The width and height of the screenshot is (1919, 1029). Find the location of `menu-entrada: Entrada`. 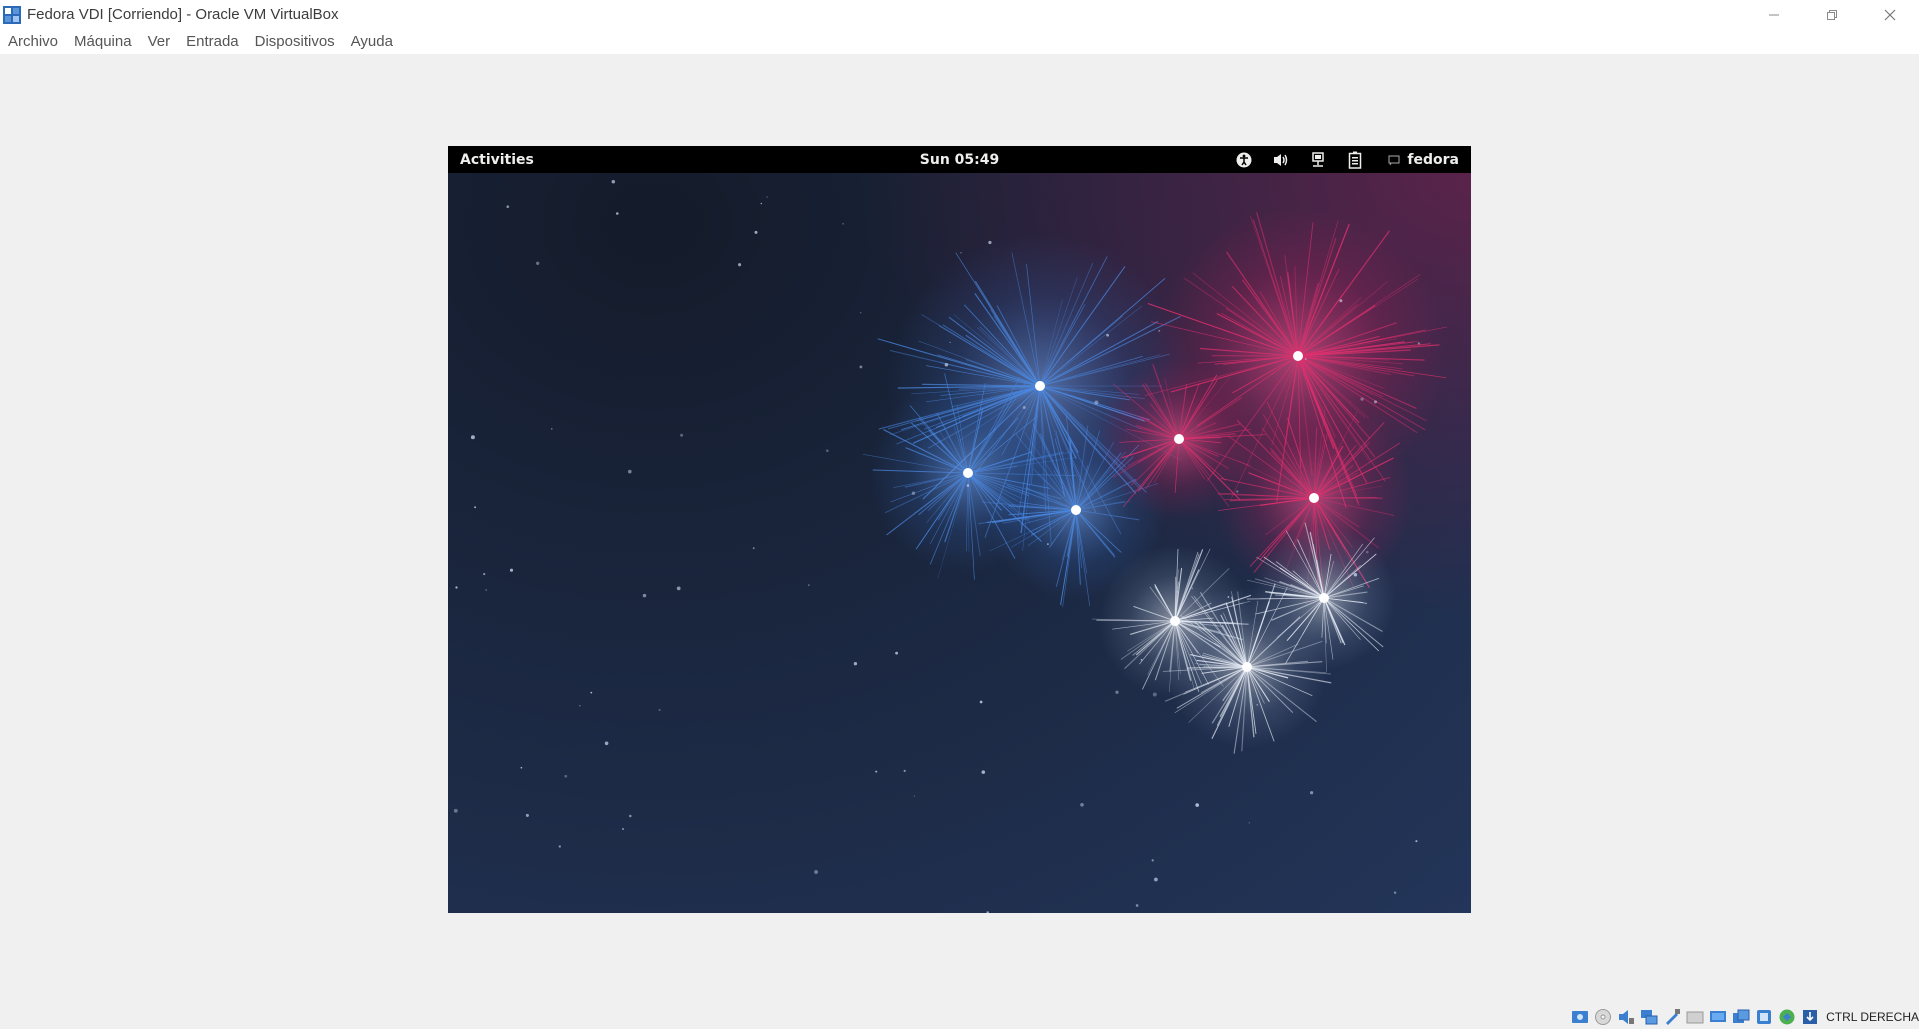

menu-entrada: Entrada is located at coordinates (212, 41).